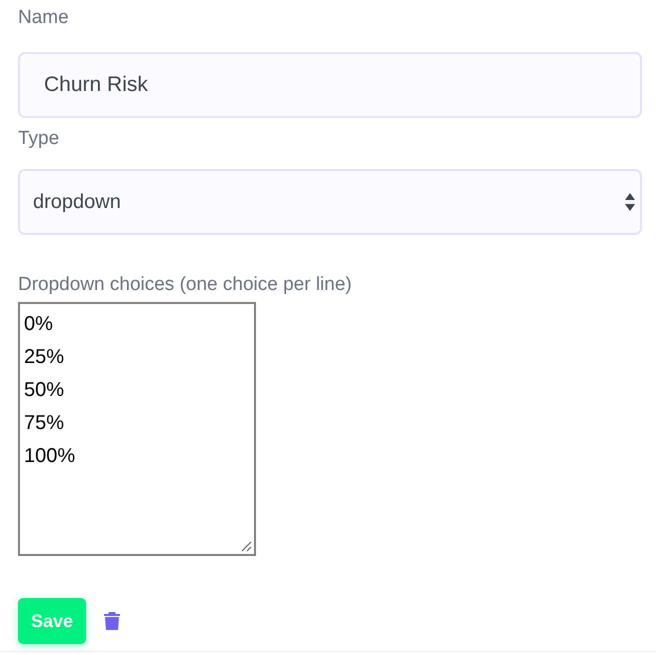  What do you see at coordinates (44, 18) in the screenshot?
I see `field-label: Name` at bounding box center [44, 18].